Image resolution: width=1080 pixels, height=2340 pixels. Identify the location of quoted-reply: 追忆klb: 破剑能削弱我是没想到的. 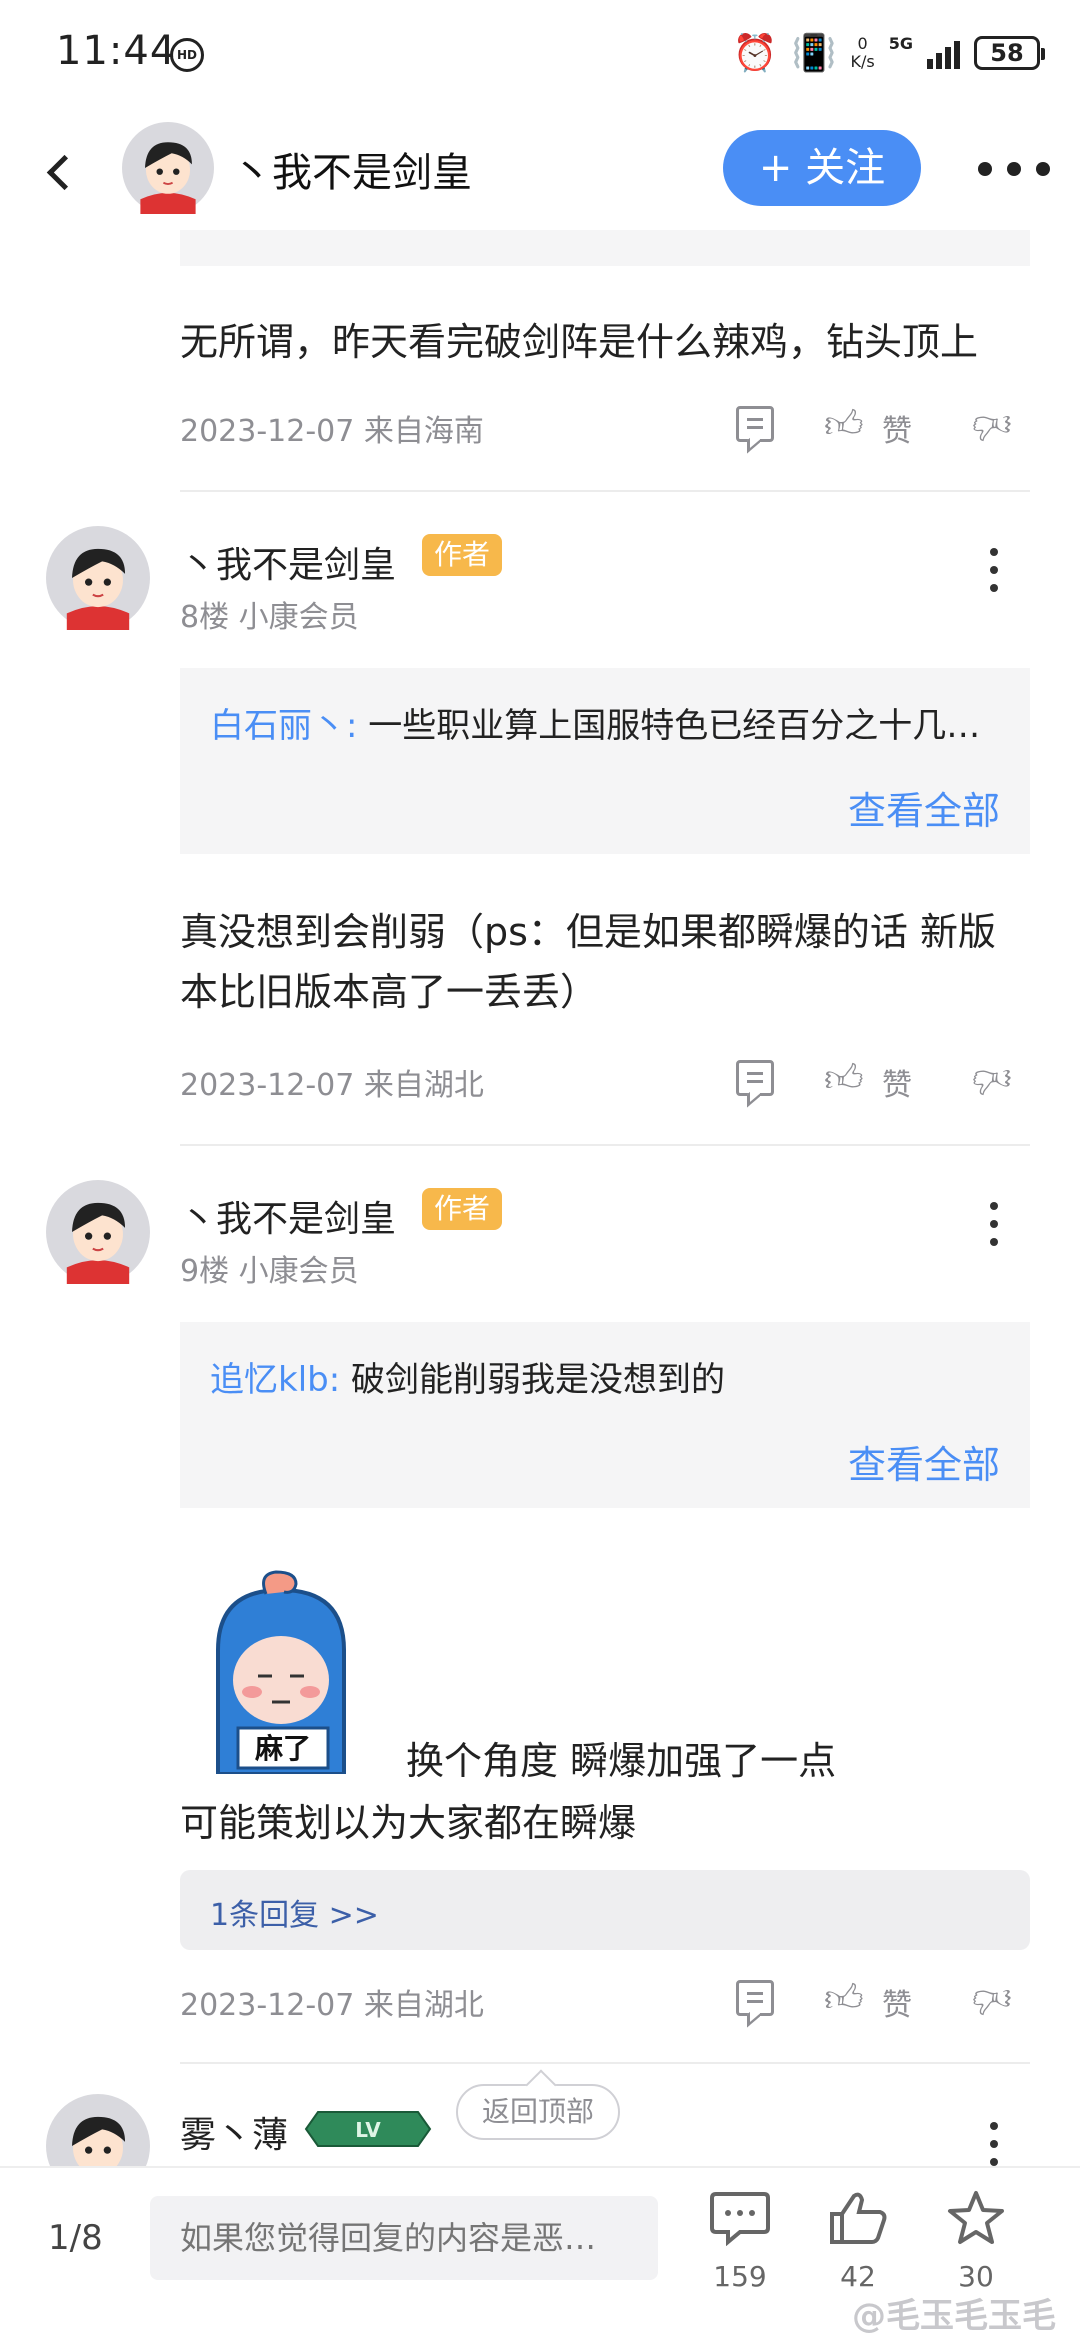
(605, 1376).